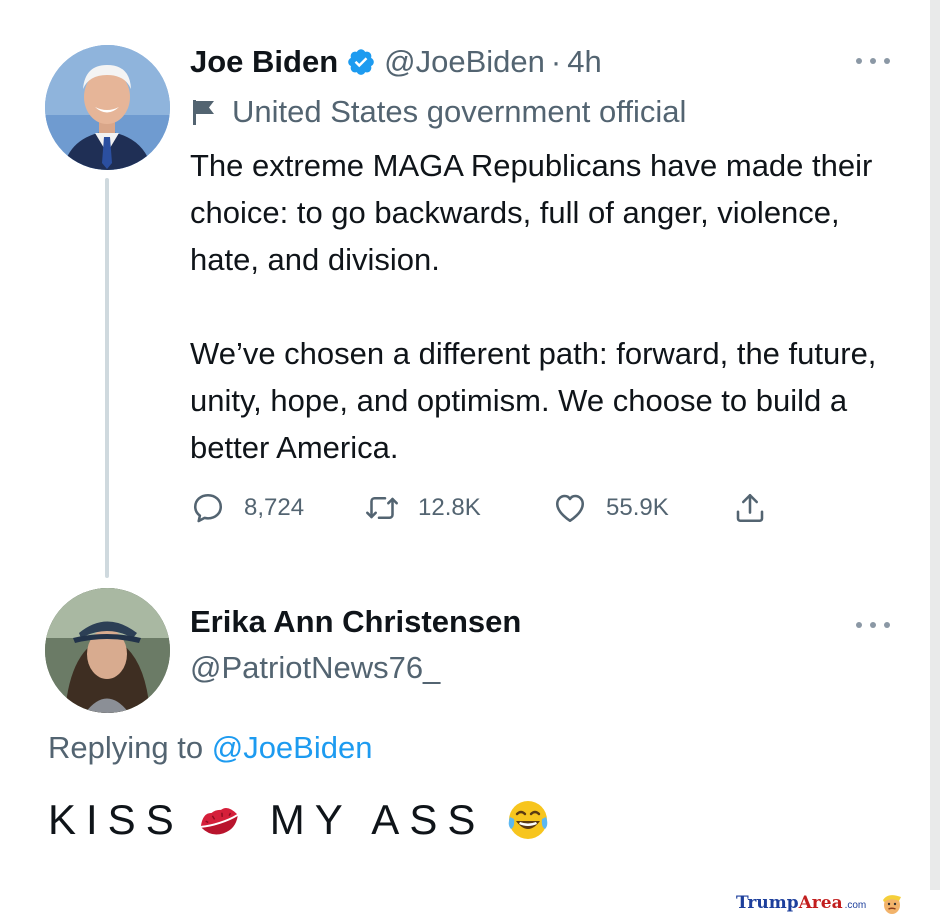  Describe the element at coordinates (382, 508) in the screenshot. I see `retweet-icon` at that location.